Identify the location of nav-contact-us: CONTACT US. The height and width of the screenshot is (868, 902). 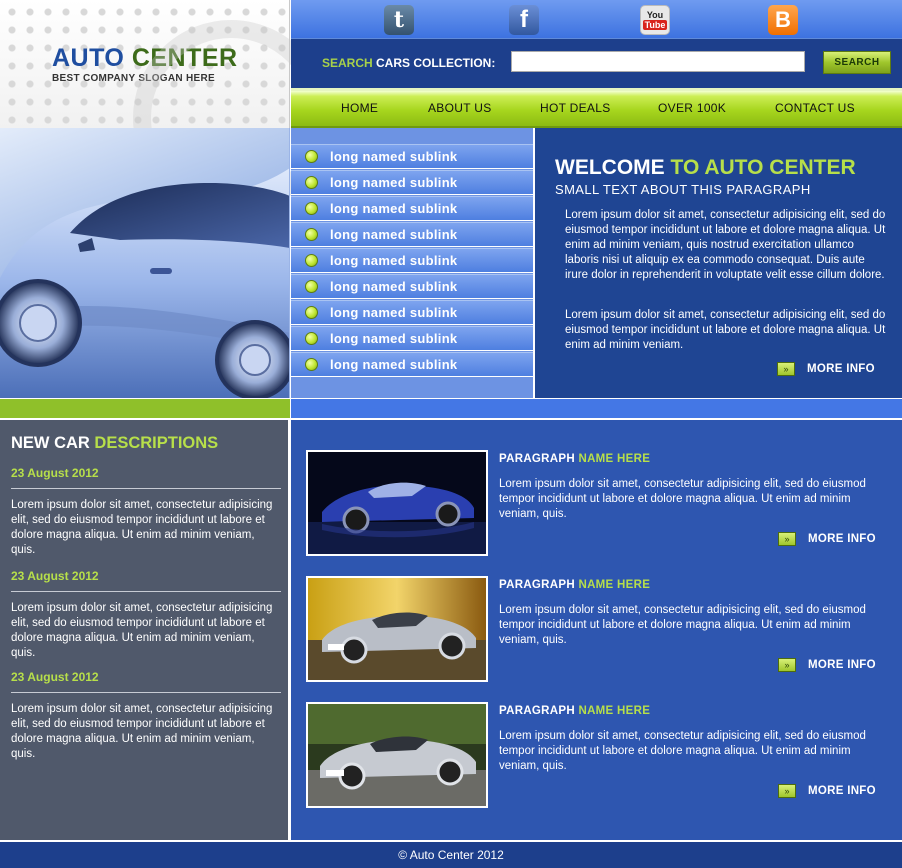
(815, 108).